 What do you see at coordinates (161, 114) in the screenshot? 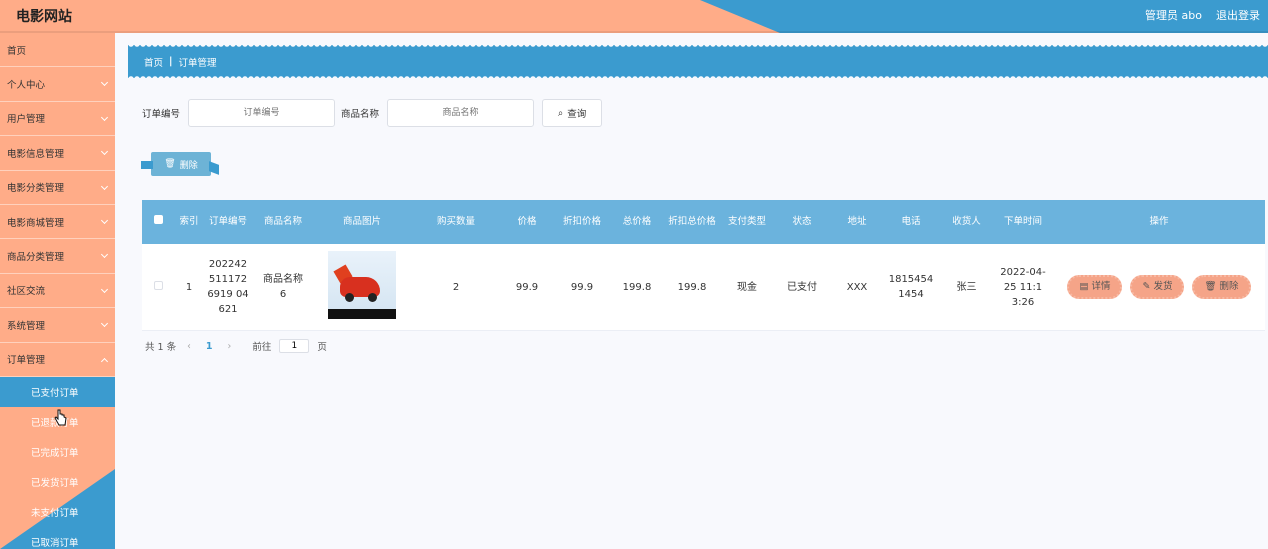
I see `order-no-label: 订单编号` at bounding box center [161, 114].